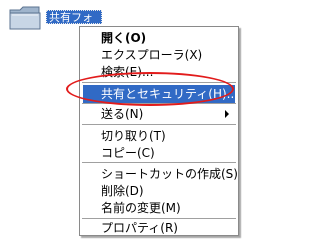 The width and height of the screenshot is (320, 245). What do you see at coordinates (227, 114) in the screenshot?
I see `submenu-arrow-icon` at bounding box center [227, 114].